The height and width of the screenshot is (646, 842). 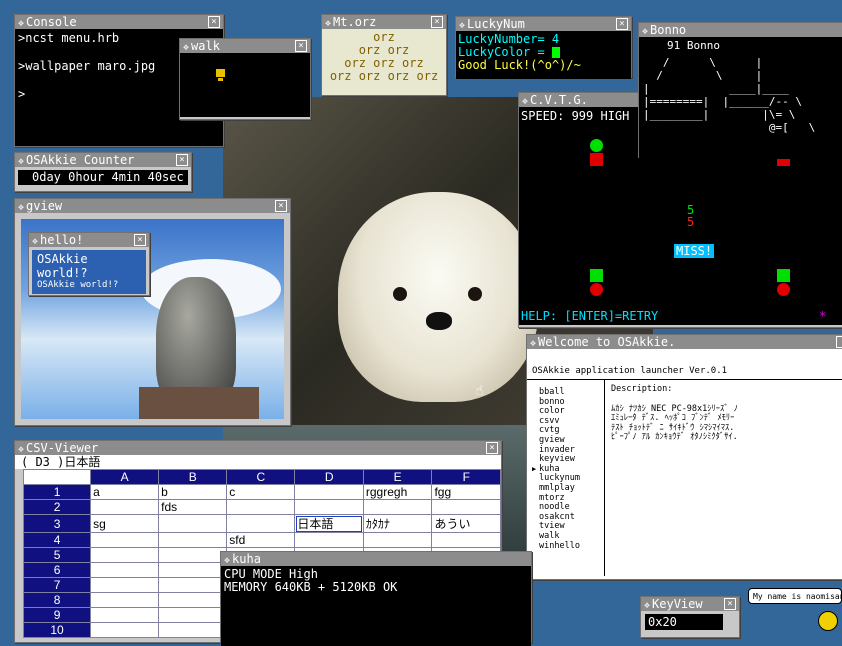 I want to click on app-name: winhello, so click(x=559, y=545).